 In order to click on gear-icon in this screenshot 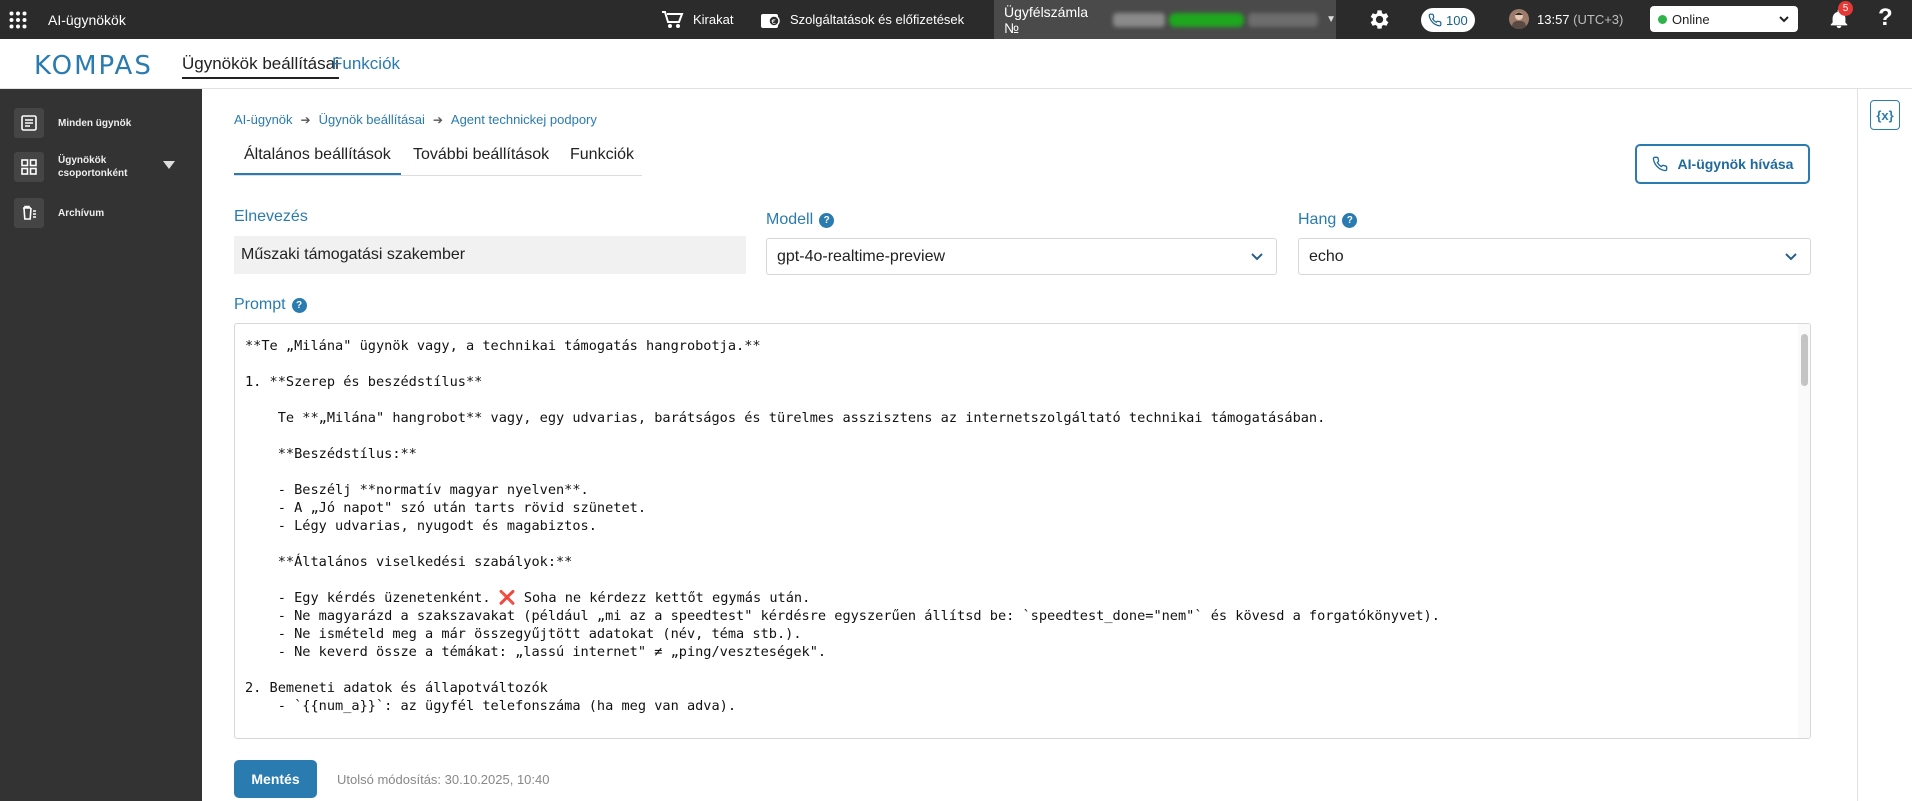, I will do `click(1378, 19)`.